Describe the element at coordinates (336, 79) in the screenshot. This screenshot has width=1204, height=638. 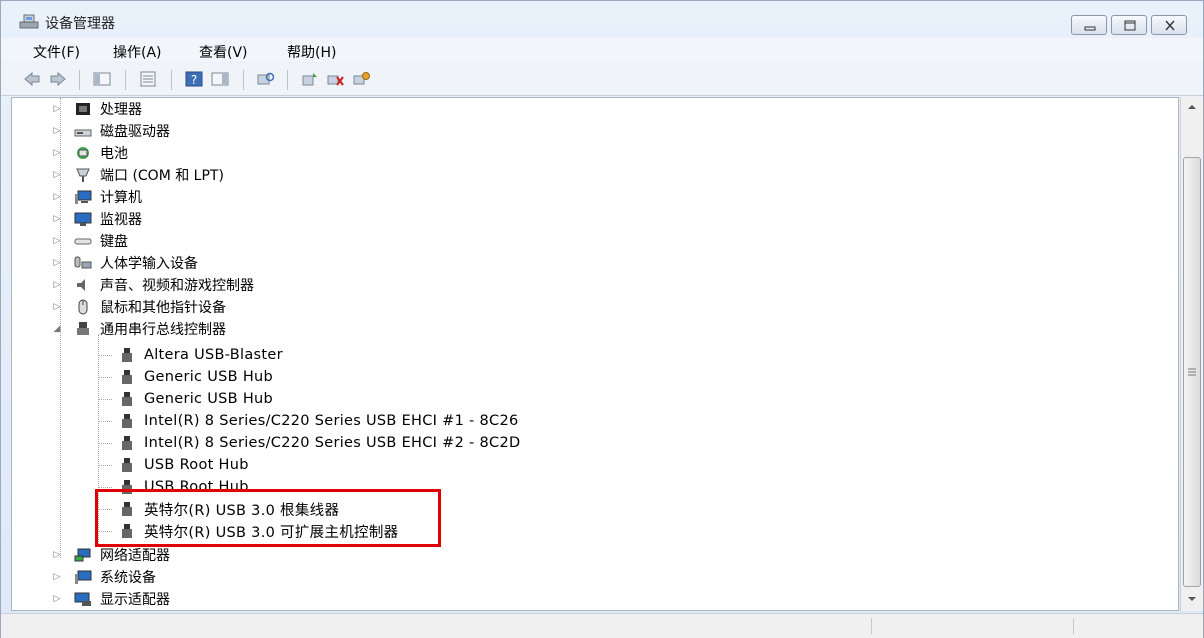
I see `uninstall-device-icon` at that location.